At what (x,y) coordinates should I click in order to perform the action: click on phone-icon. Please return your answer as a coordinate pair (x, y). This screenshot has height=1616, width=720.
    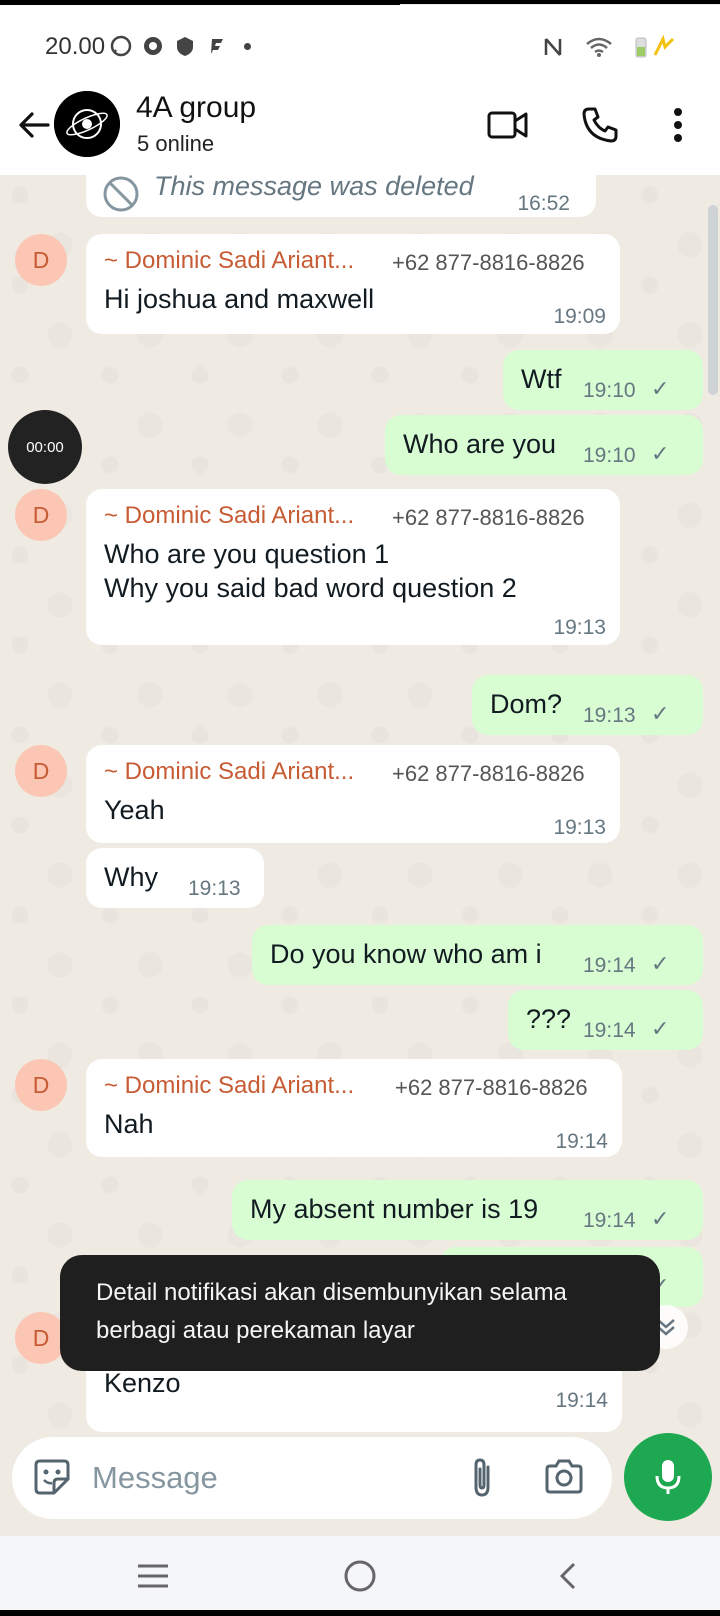
    Looking at the image, I should click on (600, 125).